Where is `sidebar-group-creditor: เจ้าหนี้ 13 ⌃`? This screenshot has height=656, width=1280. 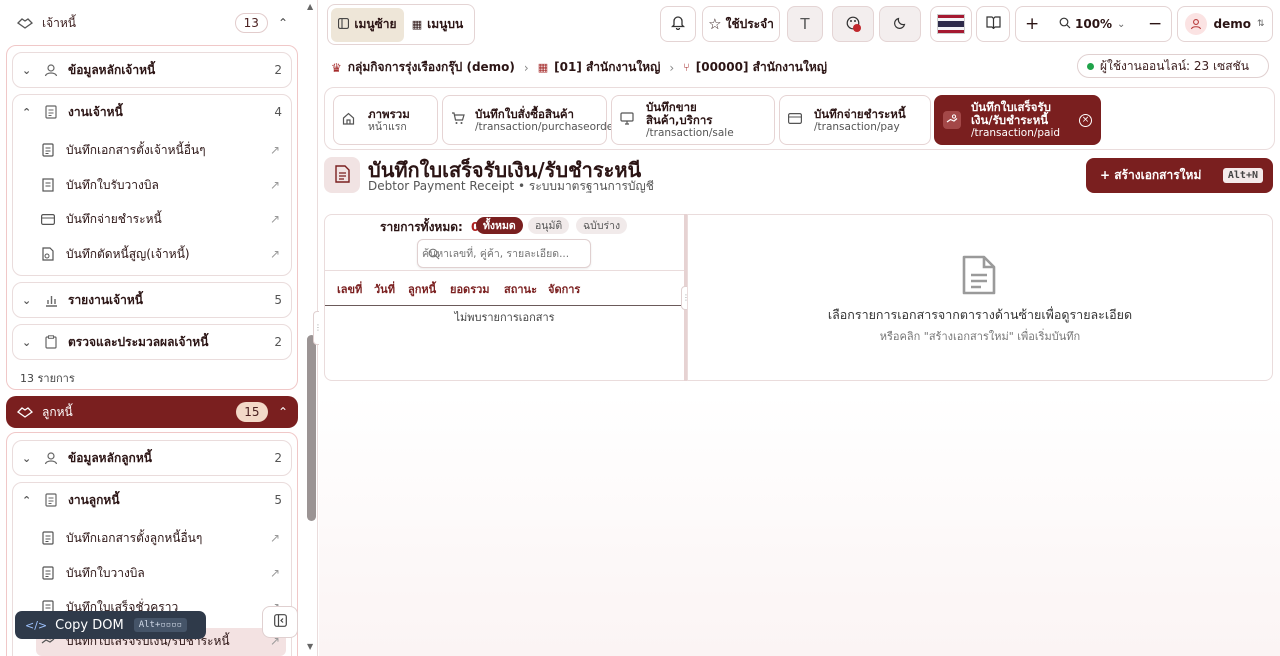
sidebar-group-creditor: เจ้าหนี้ 13 ⌃ is located at coordinates (152, 23).